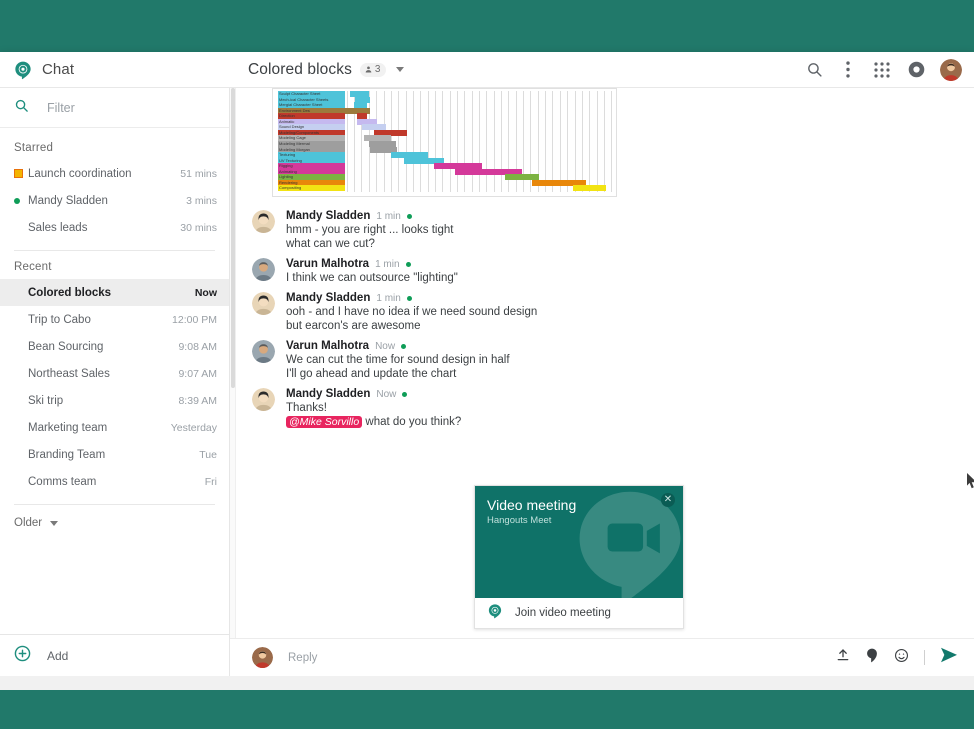 The height and width of the screenshot is (729, 974). Describe the element at coordinates (620, 394) in the screenshot. I see `message-header: Mandy Sladden Now` at that location.